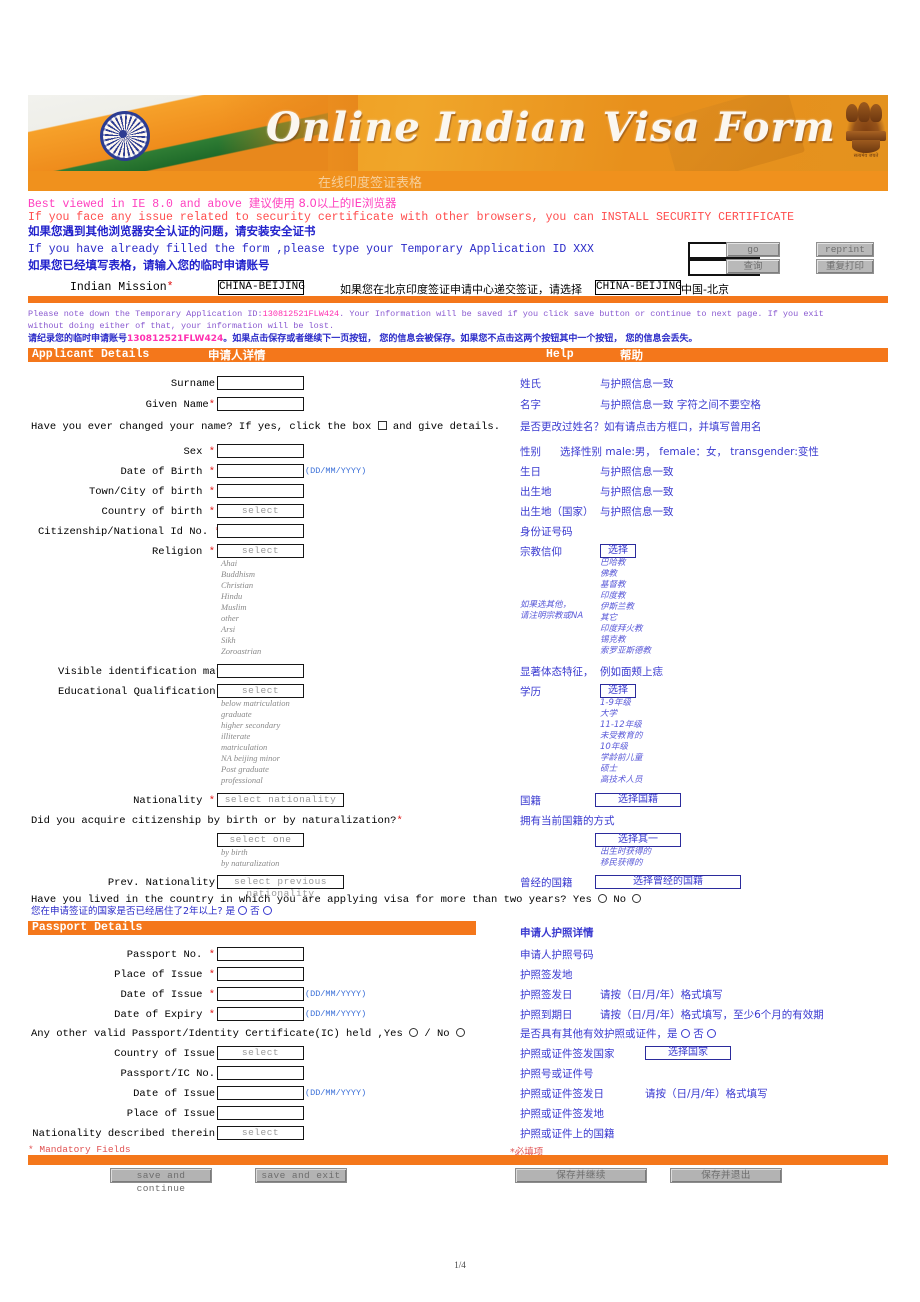 The width and height of the screenshot is (920, 1302). Describe the element at coordinates (370, 183) in the screenshot. I see `page-subtitle-cn: 在线印度签证表格` at that location.